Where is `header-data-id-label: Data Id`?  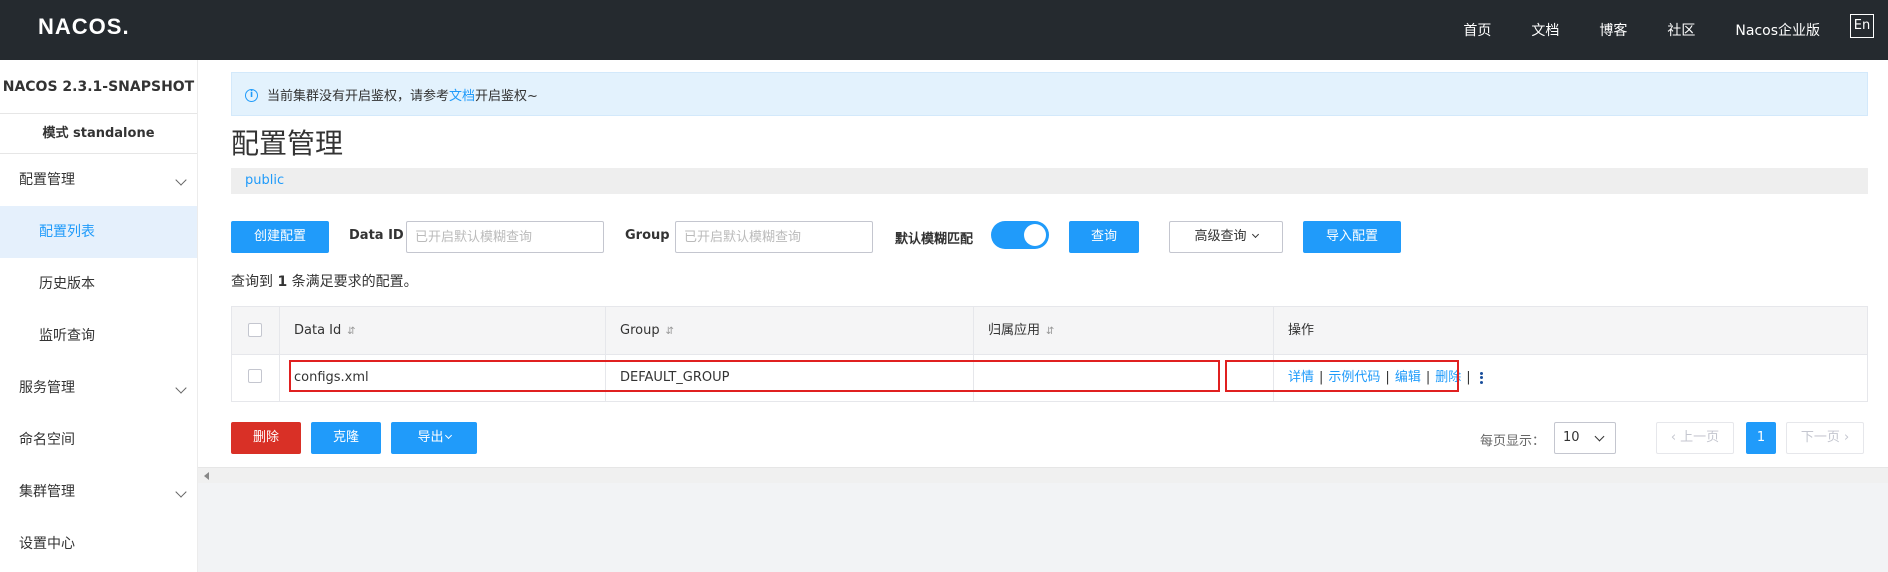 header-data-id-label: Data Id is located at coordinates (318, 330).